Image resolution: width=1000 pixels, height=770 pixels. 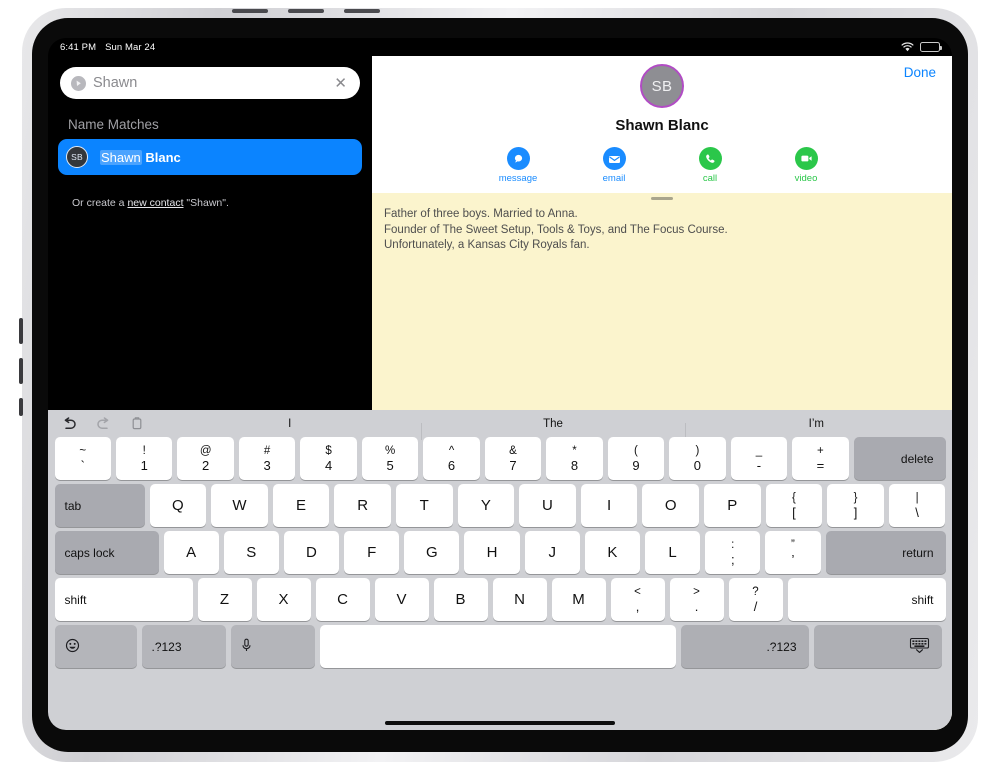 What do you see at coordinates (673, 552) in the screenshot?
I see `key-l: L` at bounding box center [673, 552].